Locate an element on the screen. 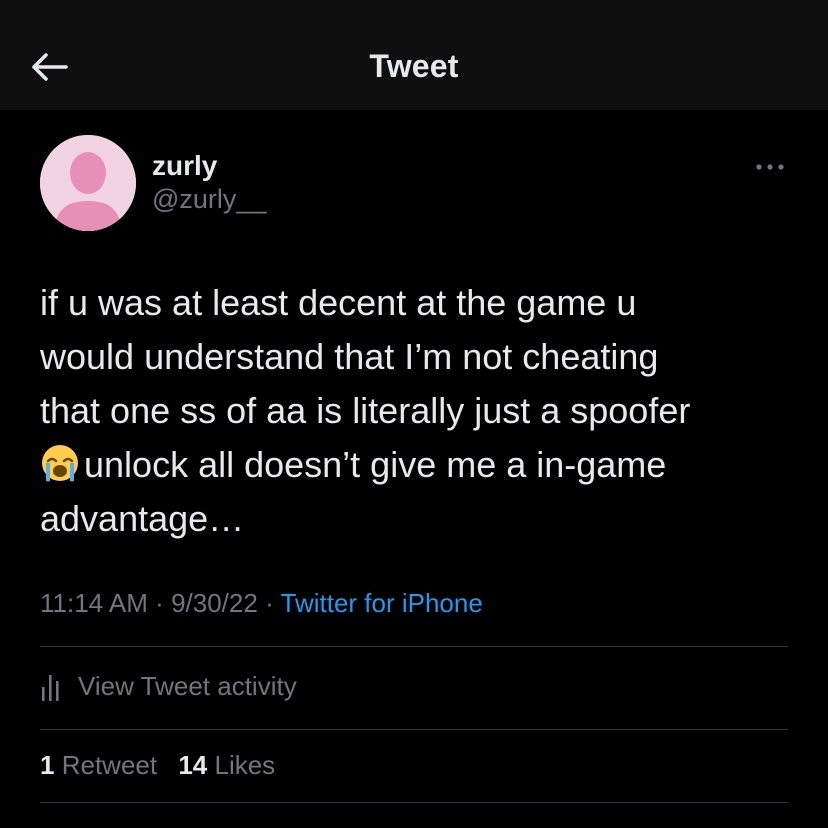 Image resolution: width=828 pixels, height=828 pixels. tweet-metadata: 11:14 AM · 9/30/22 · Twitter for iPhone is located at coordinates (261, 603).